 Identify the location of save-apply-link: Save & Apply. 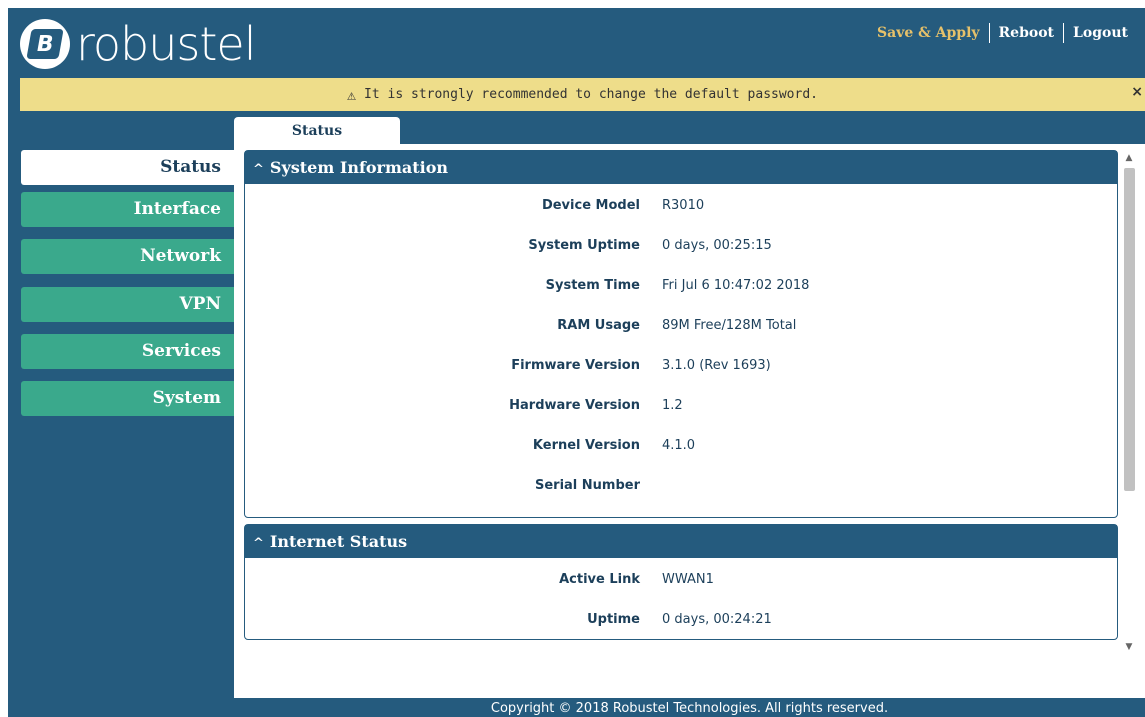
(928, 33).